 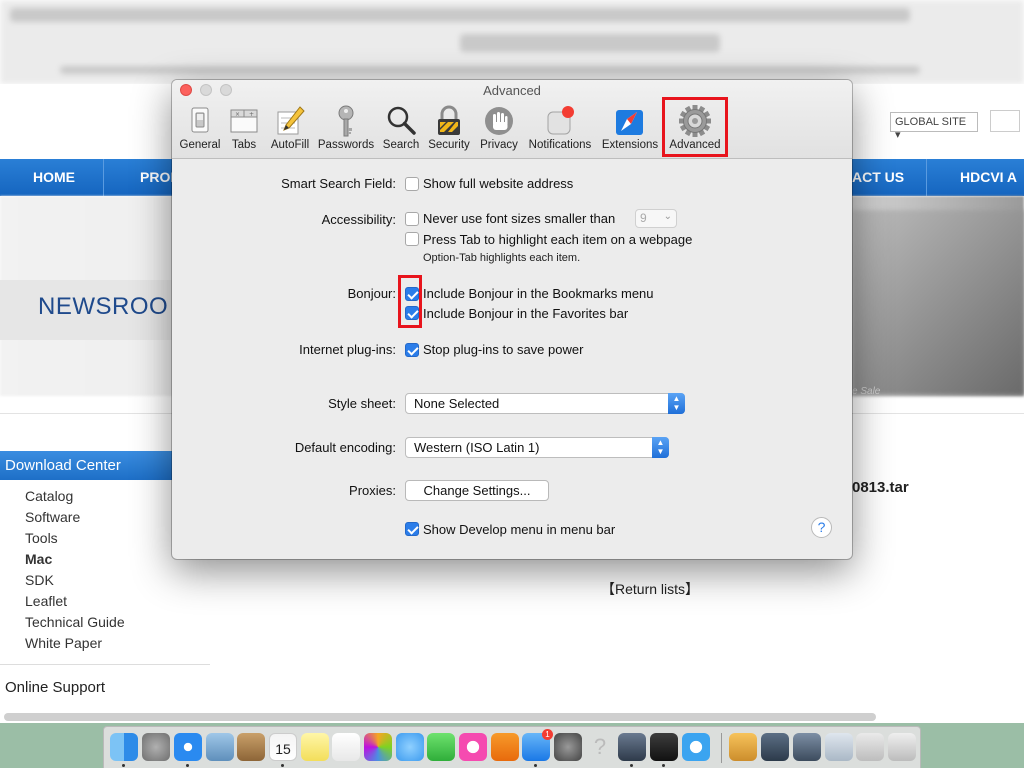 I want to click on sidebar-link-technical-guide: Technical Guide, so click(x=75, y=622).